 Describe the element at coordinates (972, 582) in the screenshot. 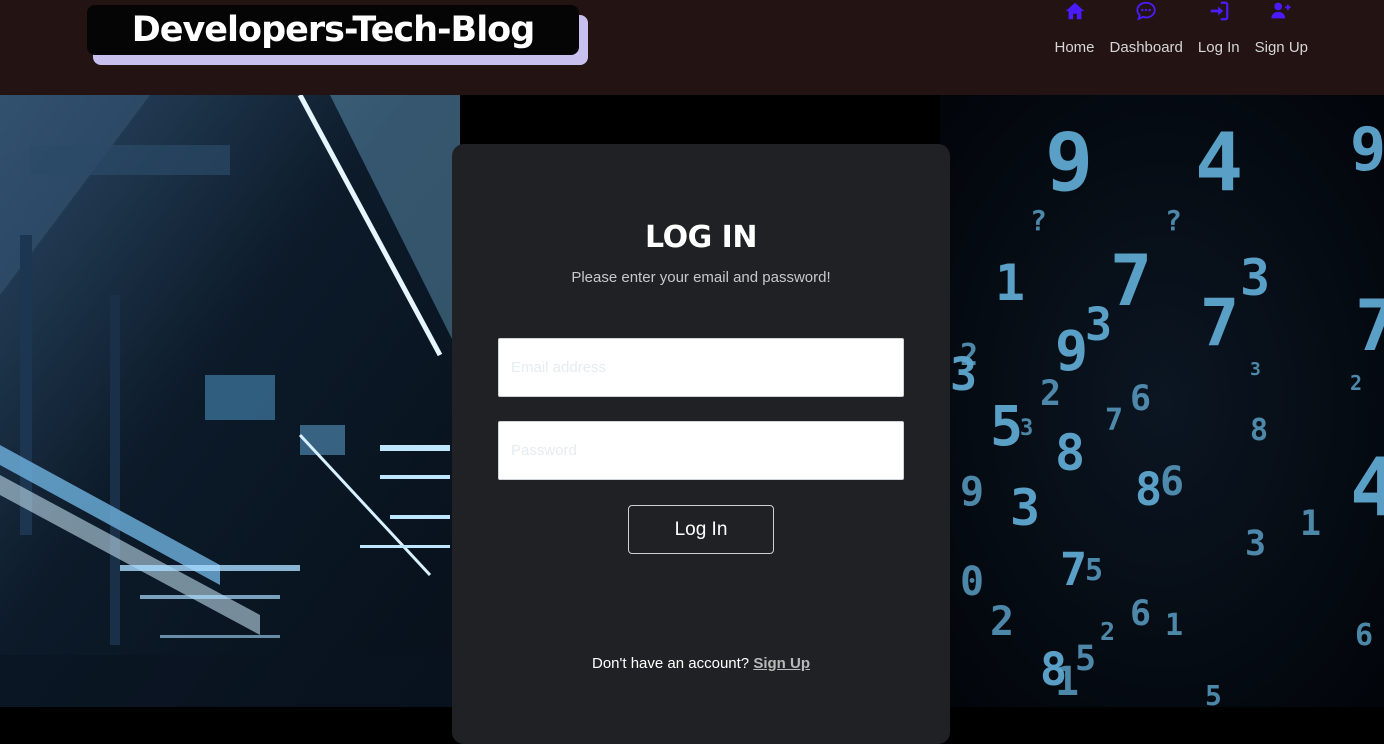

I see `background-digit: 0` at that location.